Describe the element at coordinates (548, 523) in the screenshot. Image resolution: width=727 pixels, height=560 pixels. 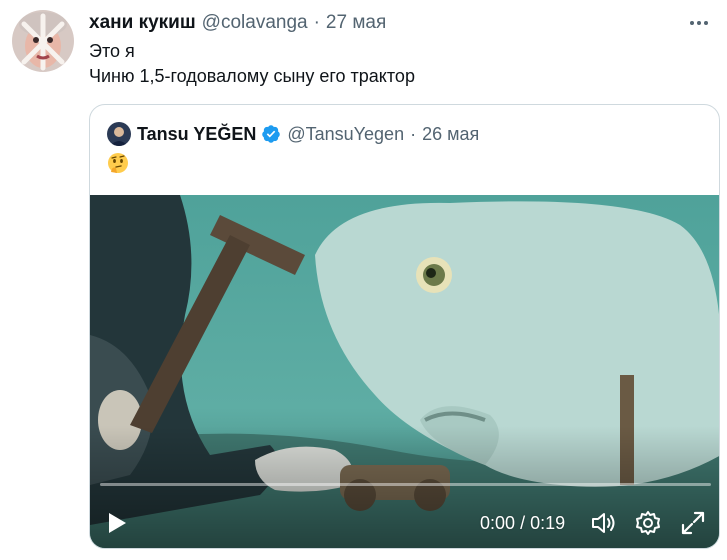
I see `duration: 0:19` at that location.